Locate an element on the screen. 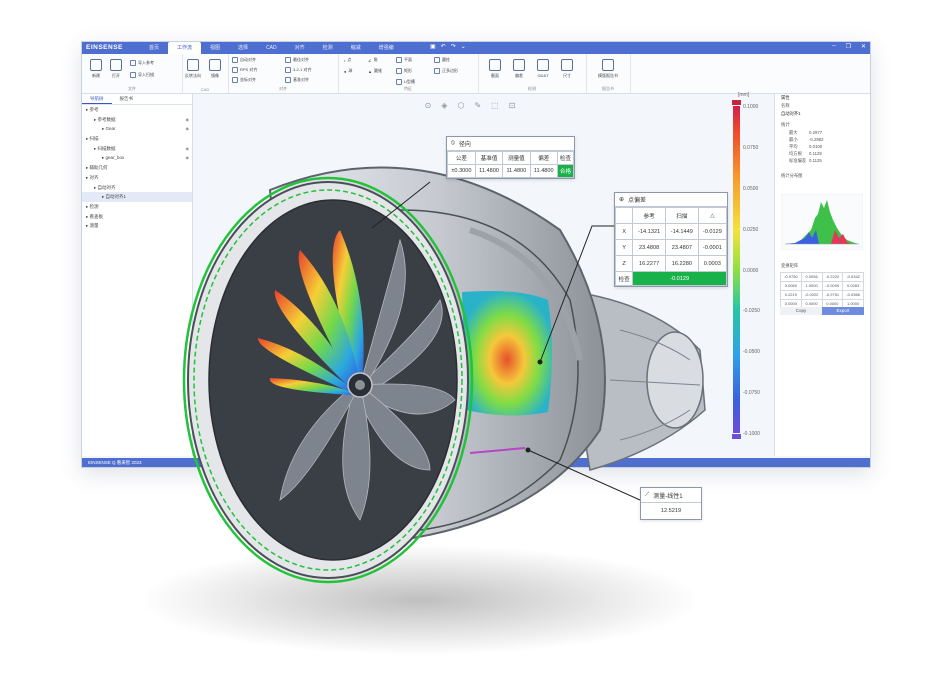 The height and width of the screenshot is (700, 950). colorbar-tick: 0.0750 is located at coordinates (751, 147).